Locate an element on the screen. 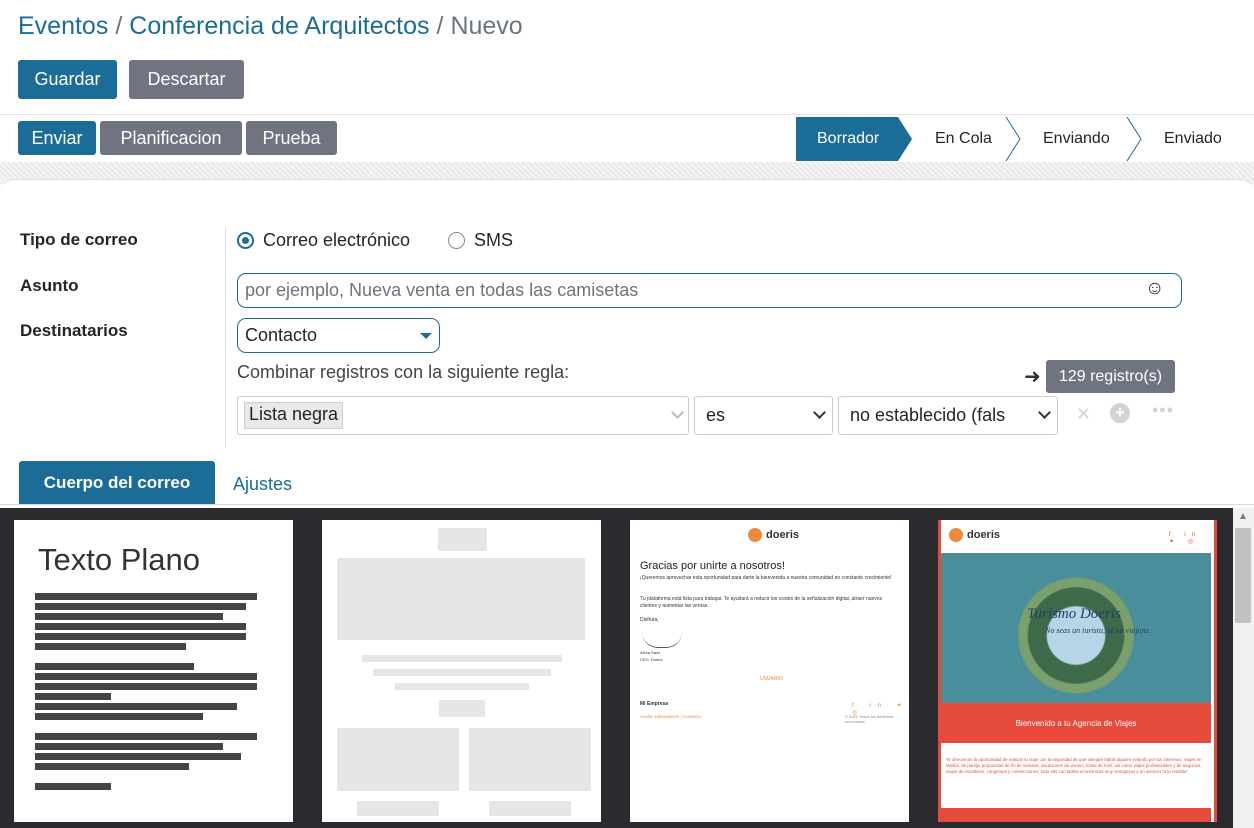  social-icons: f in ✦ ◎ is located at coordinates (1185, 538).